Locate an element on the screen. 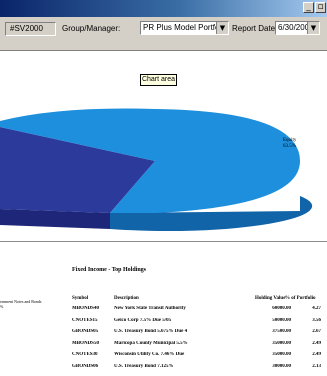  equity-slice-label: Equity 63.5% is located at coordinates (289, 144).